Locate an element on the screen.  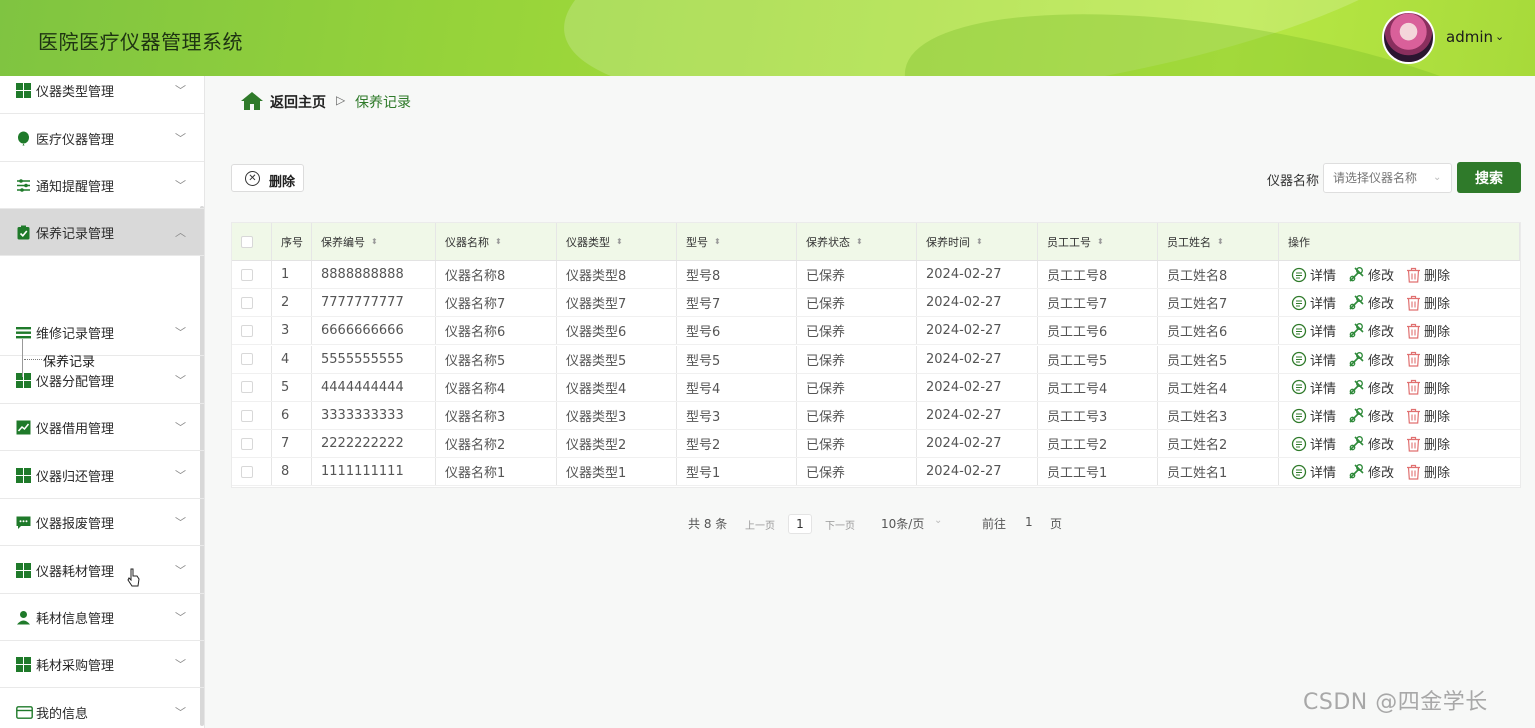
sidebar-item-9: 仪器报废管理 ﹀ is located at coordinates (102, 522).